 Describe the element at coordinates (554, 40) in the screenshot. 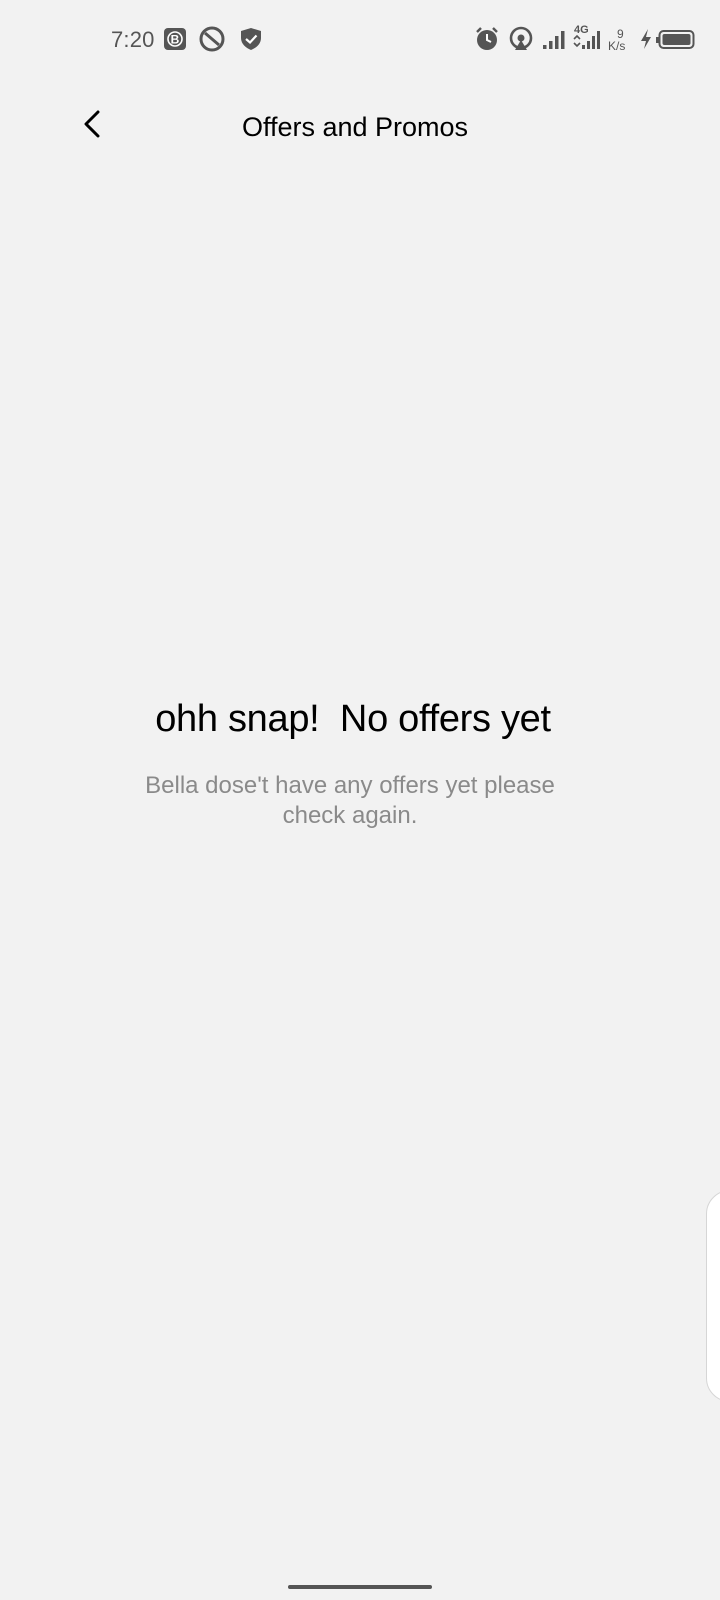

I see `signal-icon` at that location.